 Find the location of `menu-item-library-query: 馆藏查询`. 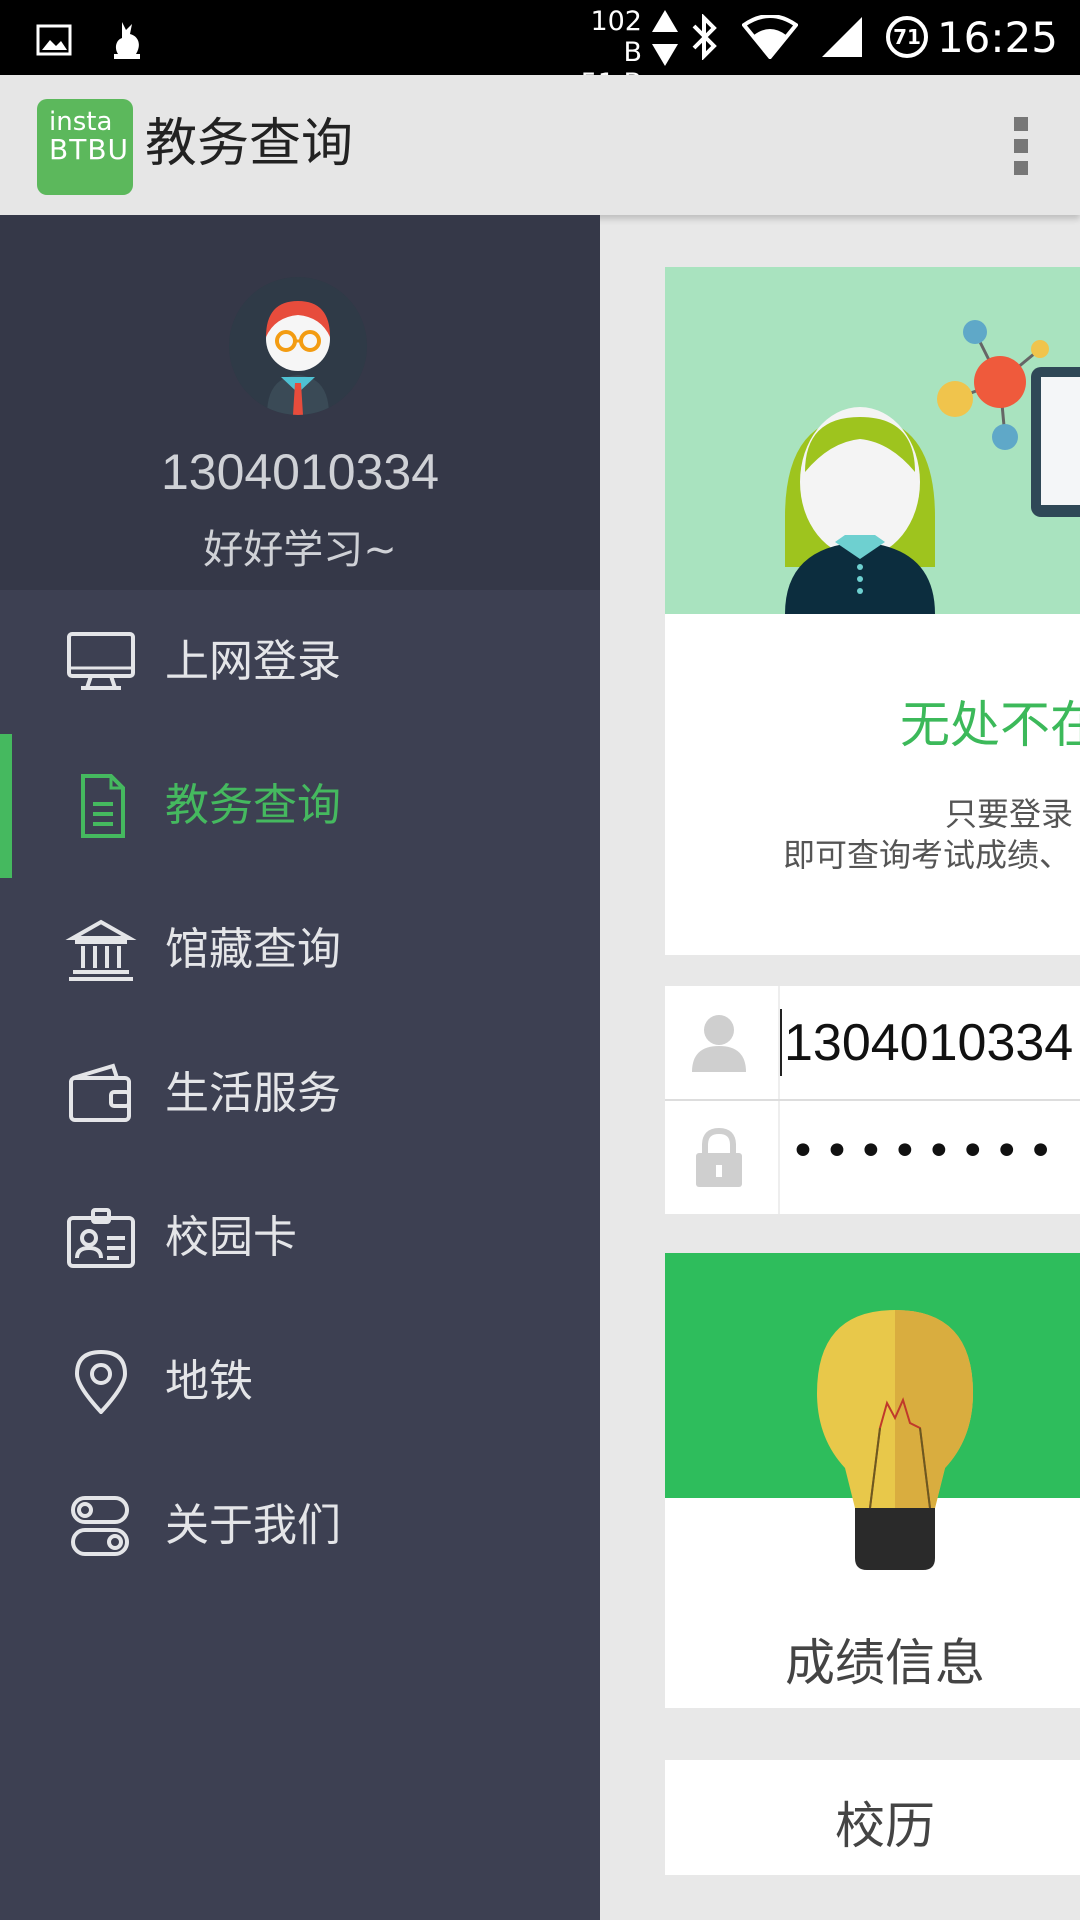

menu-item-library-query: 馆藏查询 is located at coordinates (300, 950).